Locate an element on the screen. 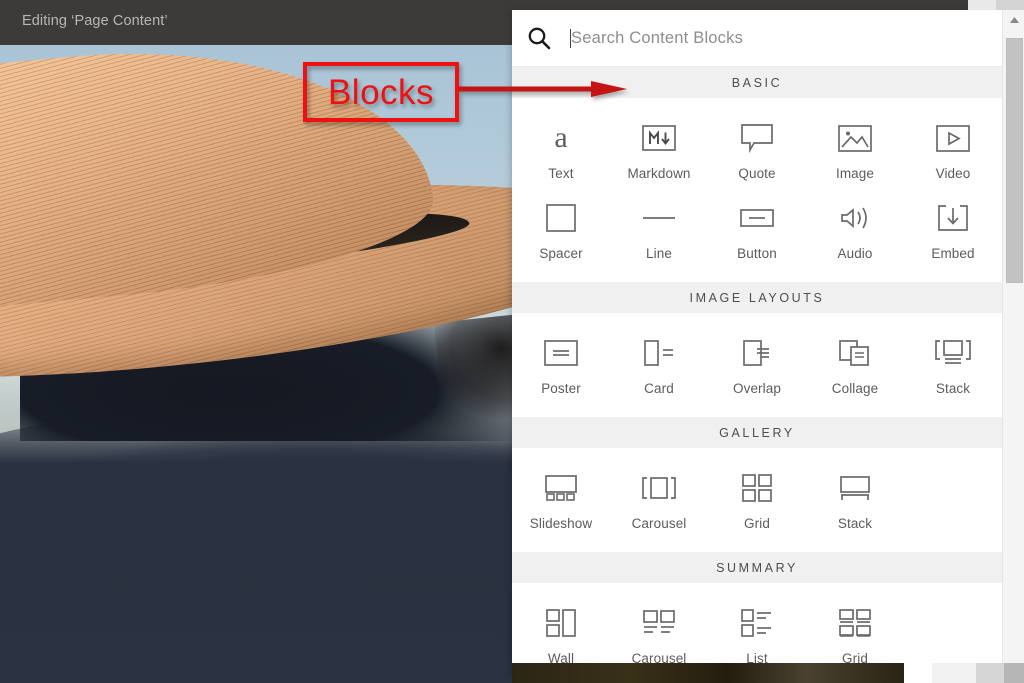 The image size is (1024, 683). overlap-layout-icon is located at coordinates (757, 353).